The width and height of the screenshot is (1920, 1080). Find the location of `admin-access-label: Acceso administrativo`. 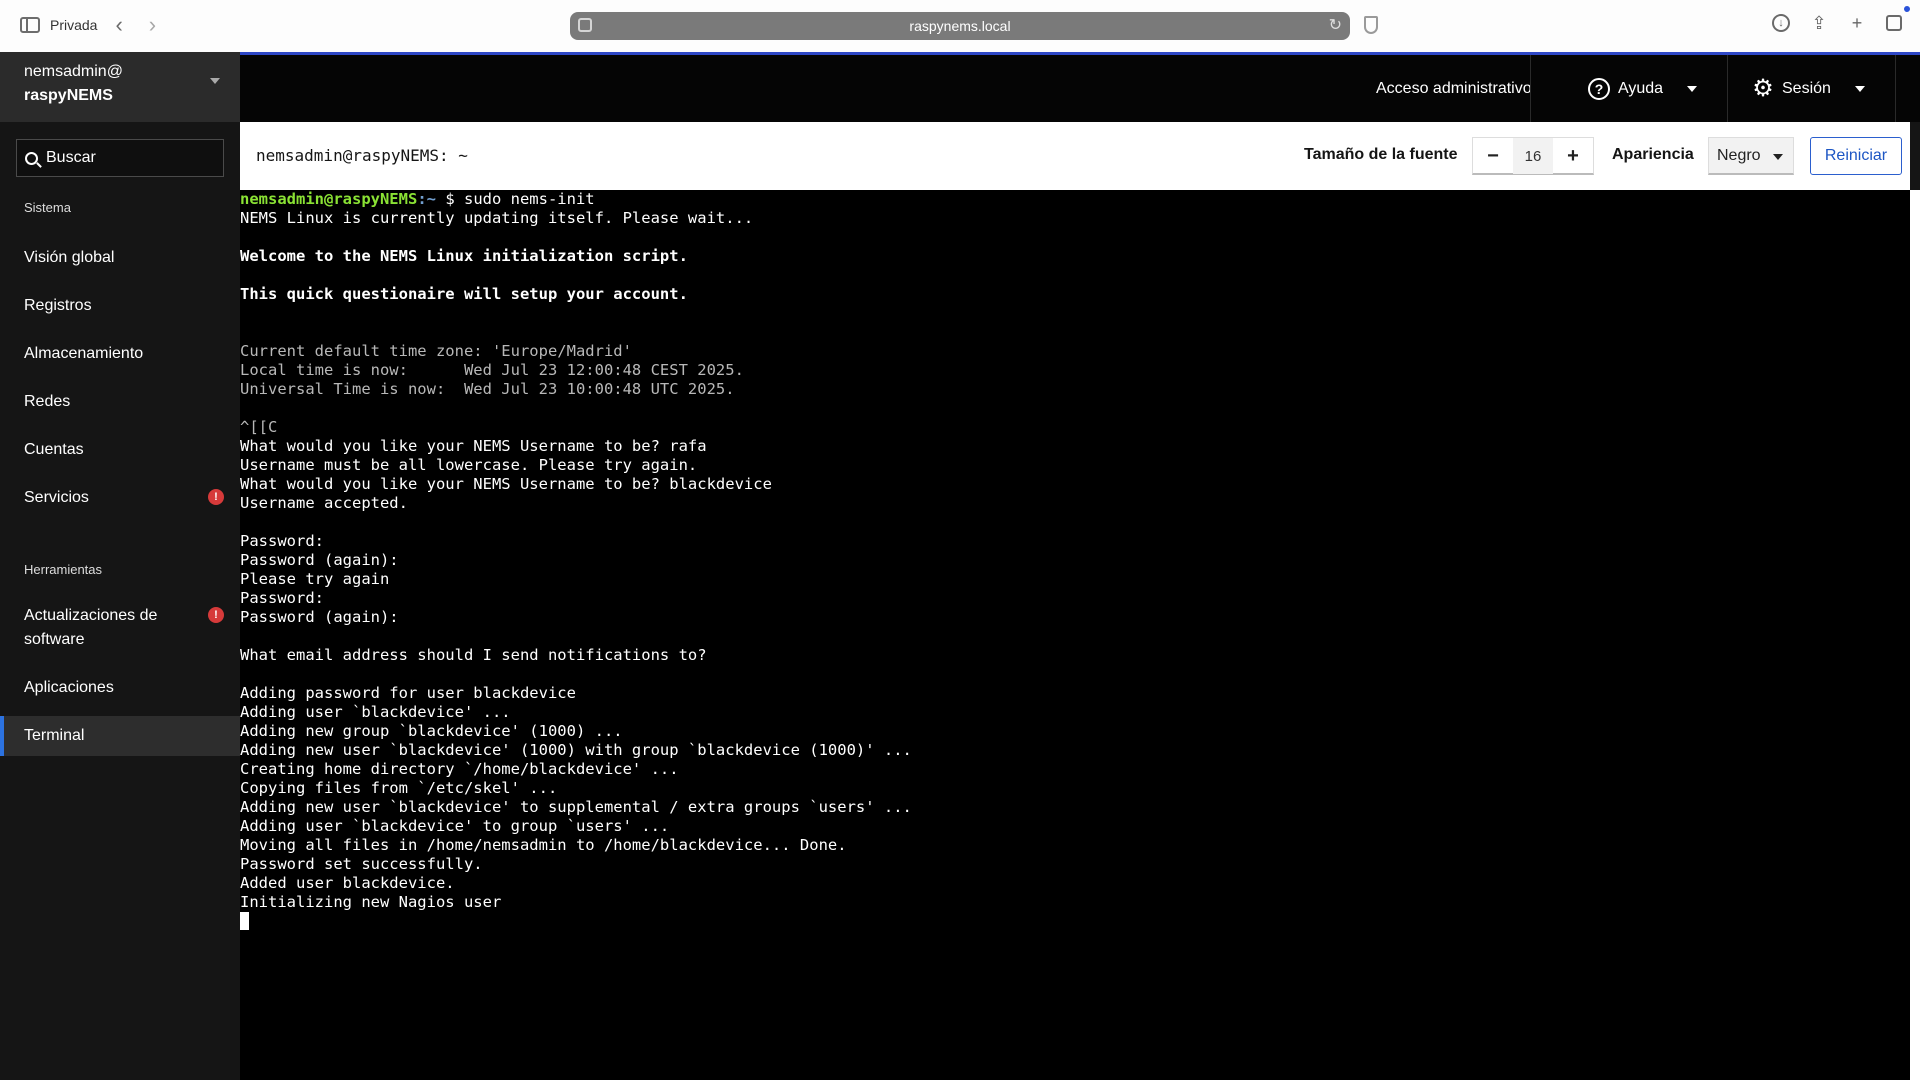

admin-access-label: Acceso administrativo is located at coordinates (1454, 88).